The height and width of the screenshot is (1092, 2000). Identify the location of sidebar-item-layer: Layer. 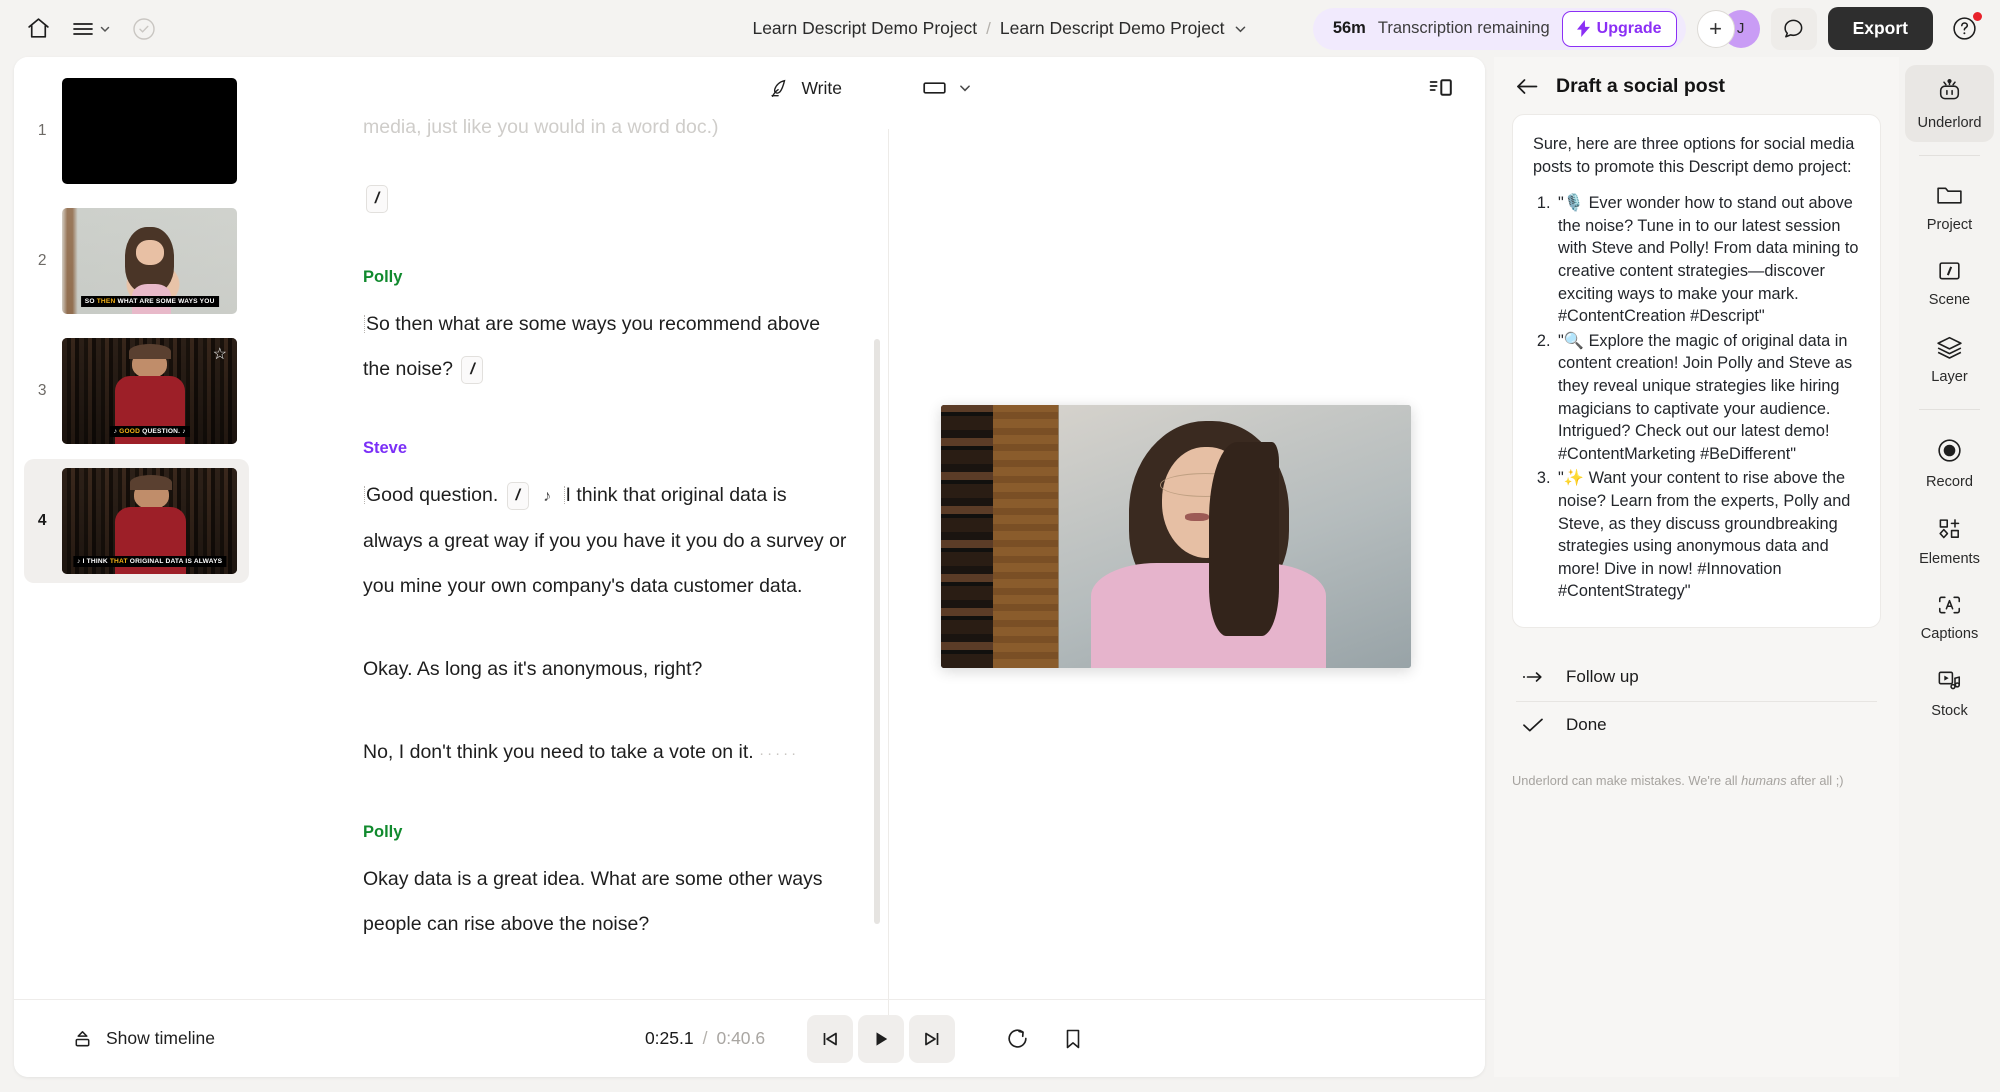
(1949, 358).